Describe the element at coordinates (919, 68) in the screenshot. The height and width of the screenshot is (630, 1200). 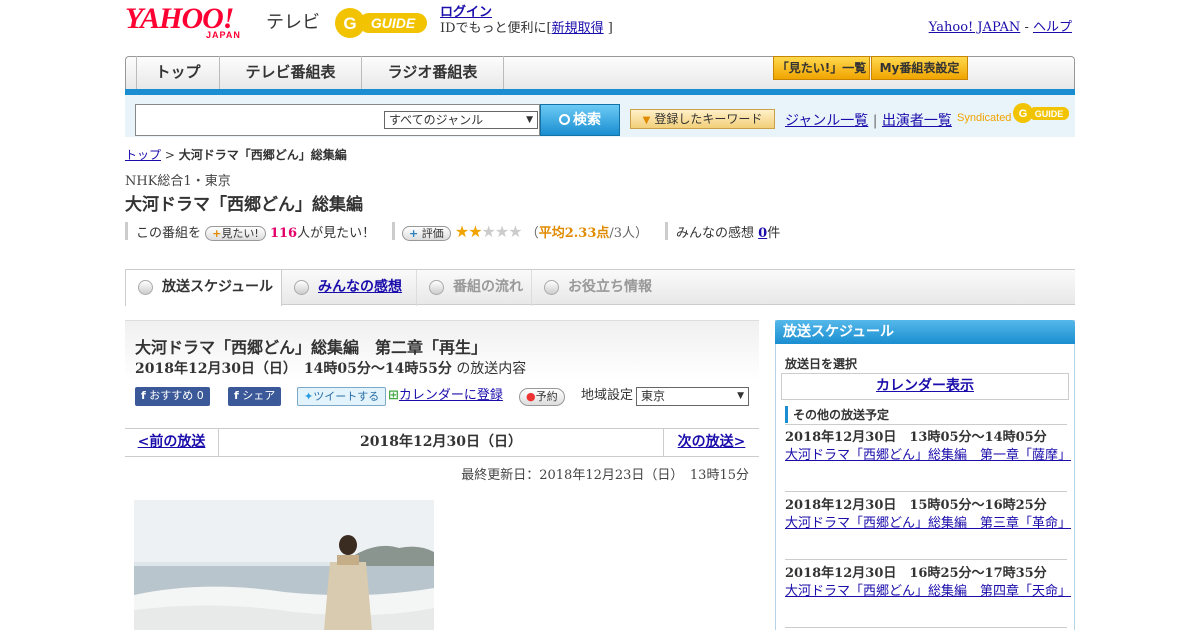
I see `my-schedule-button: My番組表設定` at that location.